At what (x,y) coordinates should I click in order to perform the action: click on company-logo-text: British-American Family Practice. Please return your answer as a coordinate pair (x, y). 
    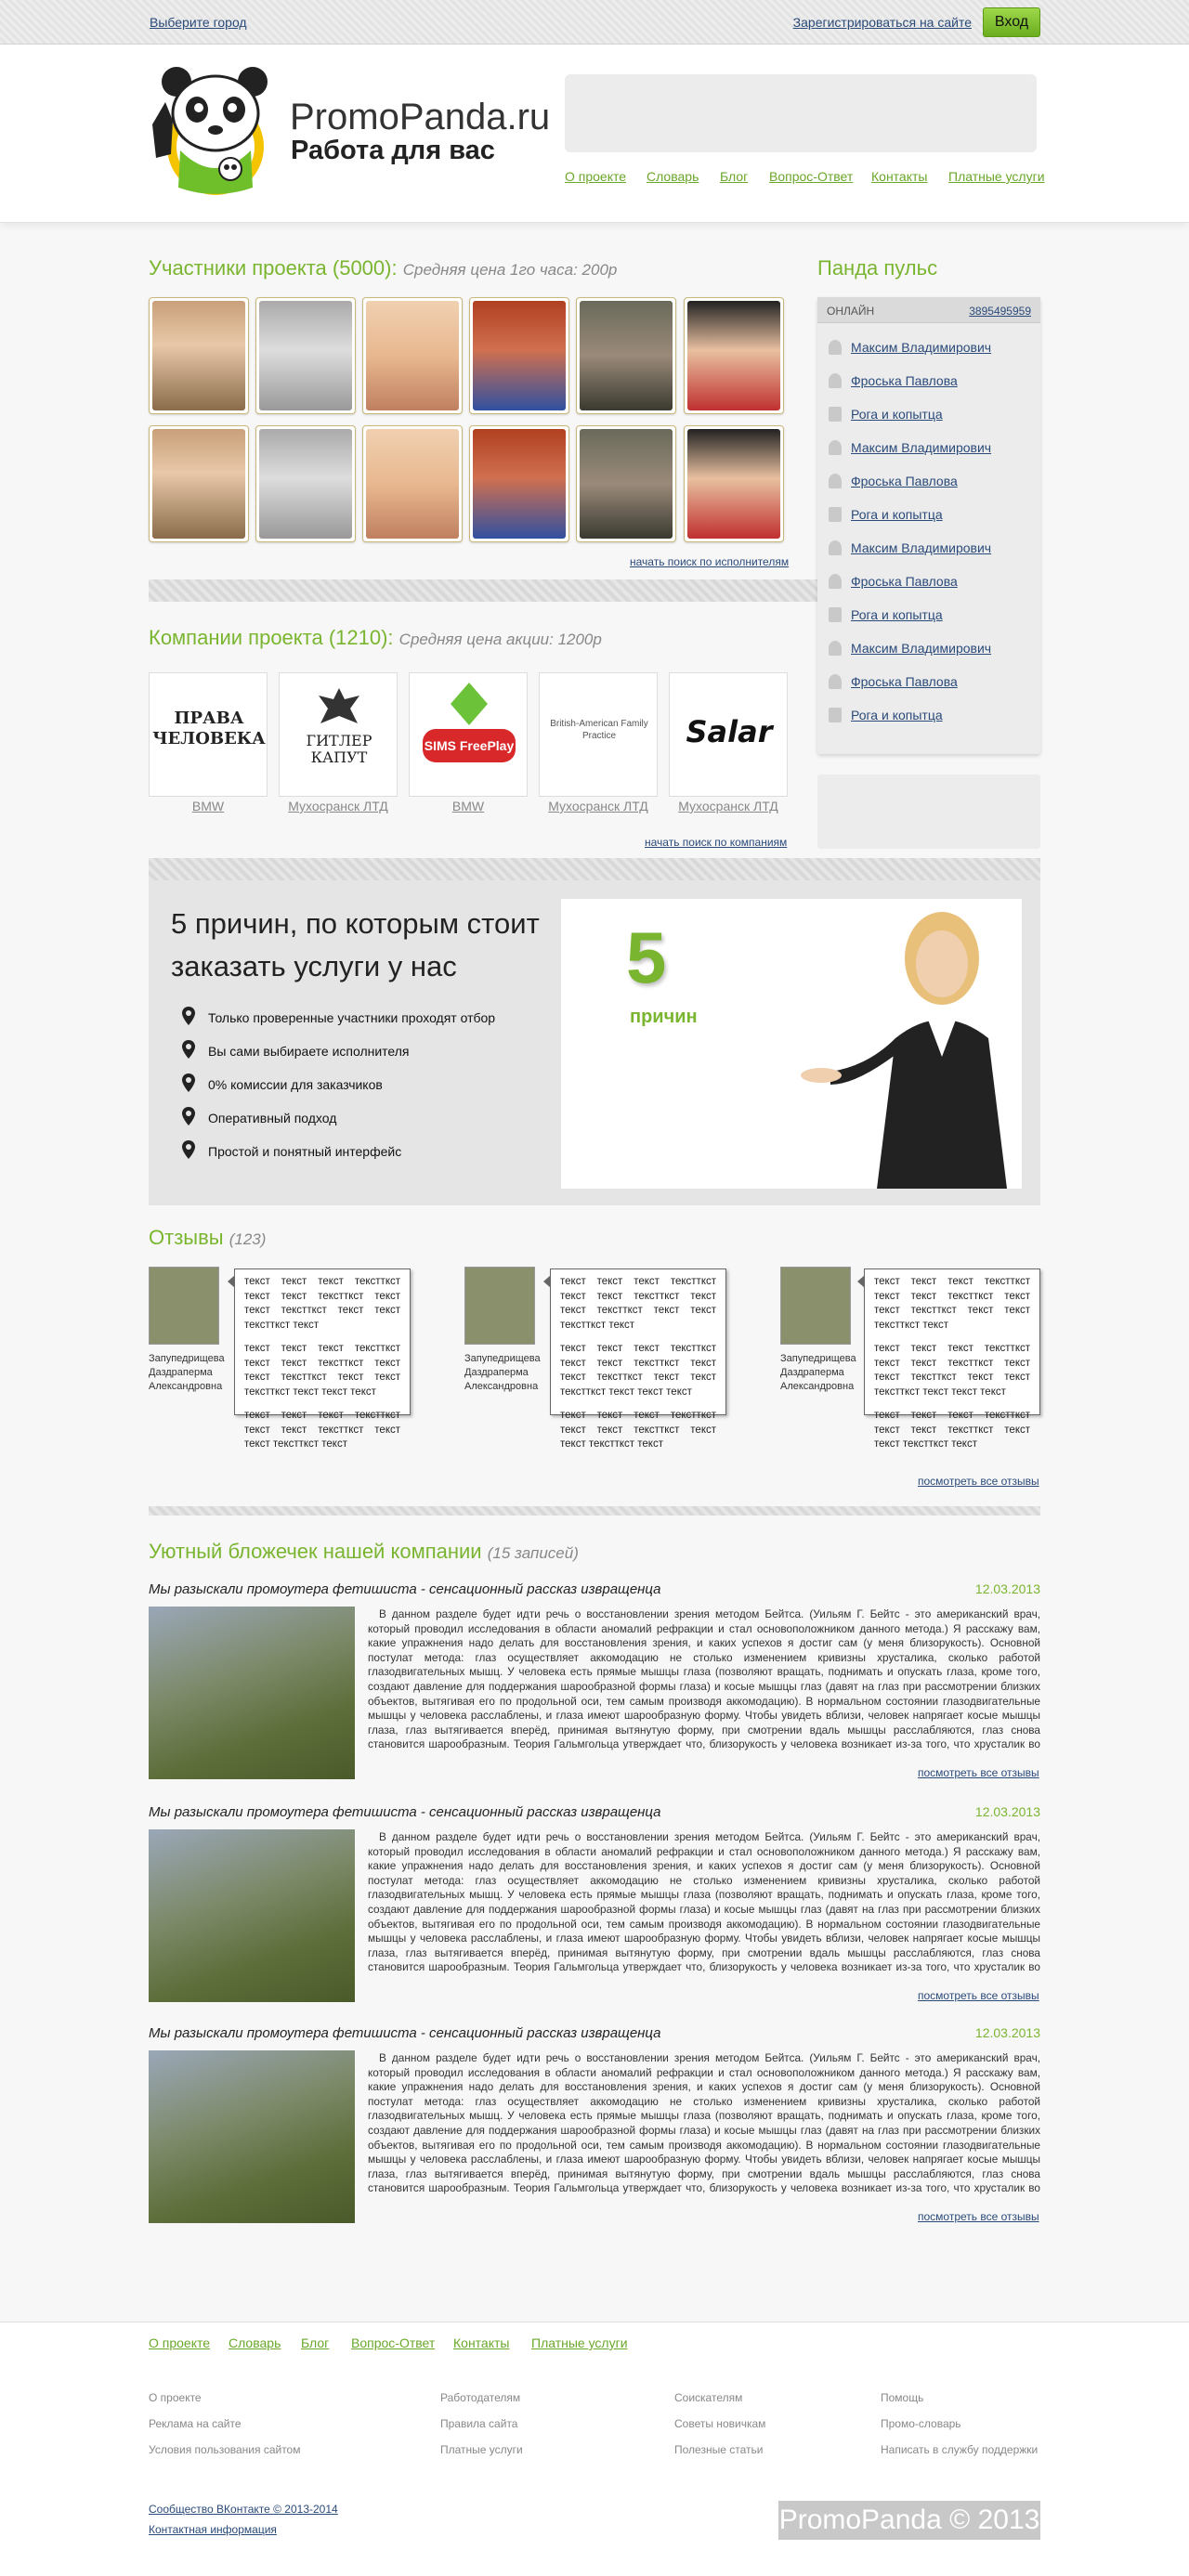
    Looking at the image, I should click on (599, 730).